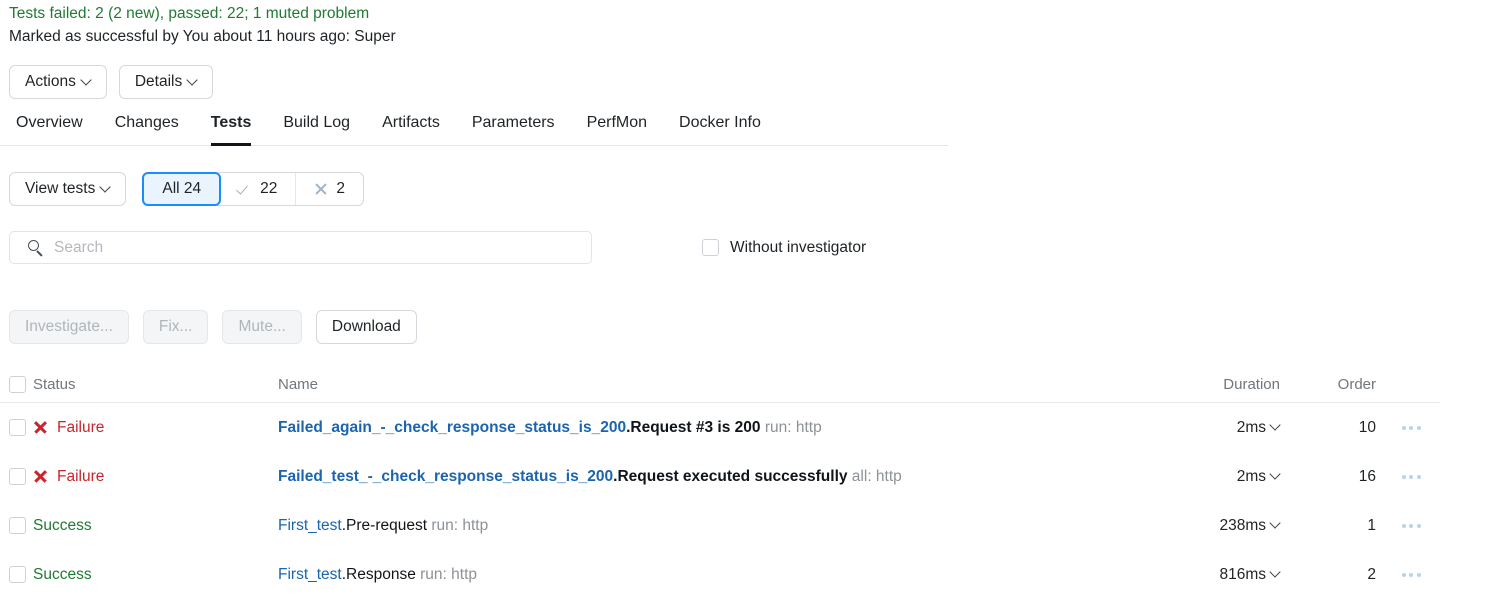  I want to click on tab-label: Artifacts, so click(411, 122).